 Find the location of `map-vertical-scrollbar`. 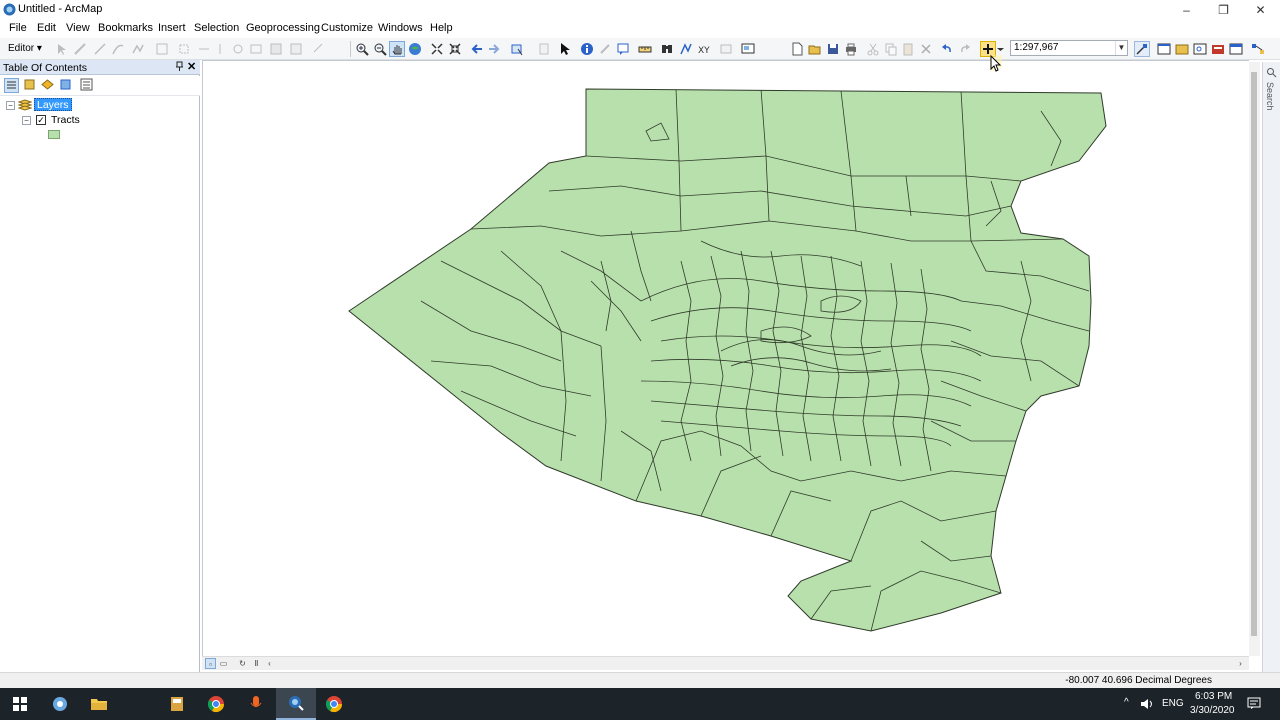

map-vertical-scrollbar is located at coordinates (1254, 359).